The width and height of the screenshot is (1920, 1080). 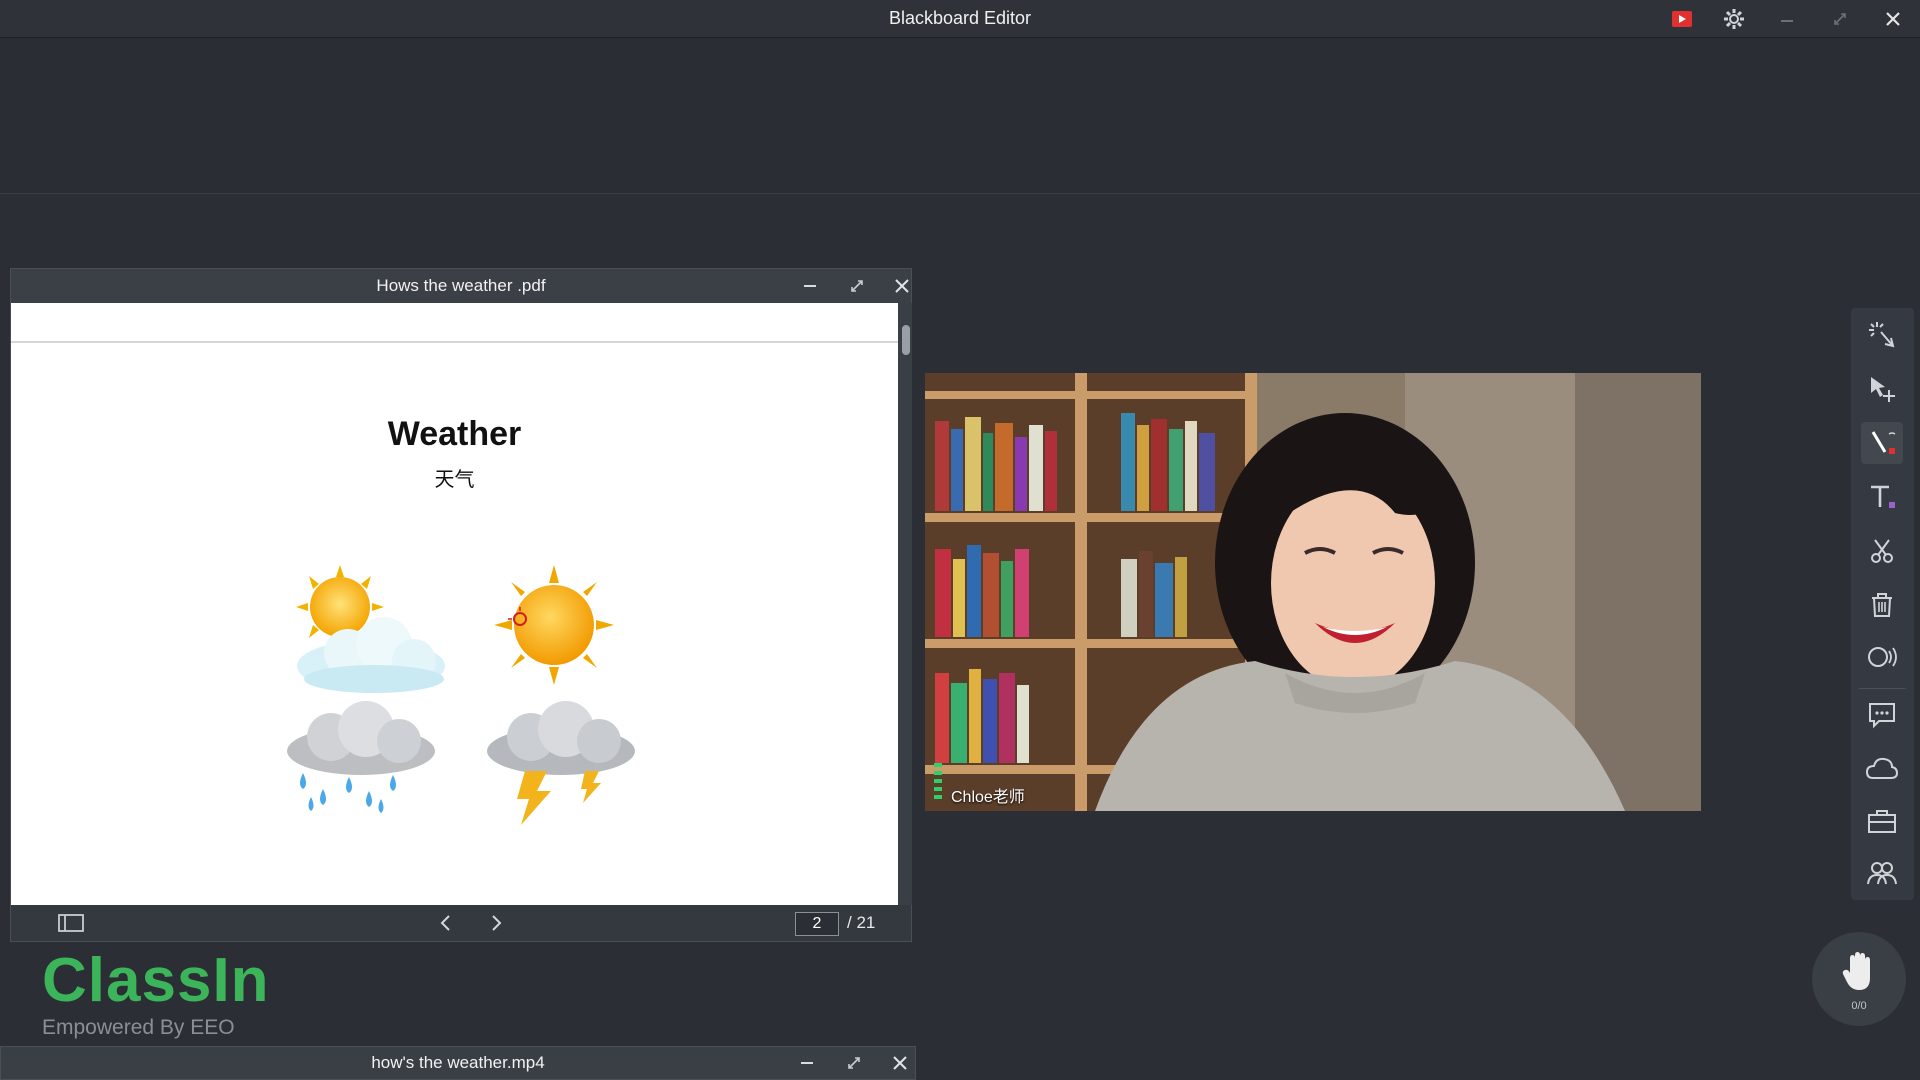 I want to click on blackboard-top-area, so click(x=960, y=116).